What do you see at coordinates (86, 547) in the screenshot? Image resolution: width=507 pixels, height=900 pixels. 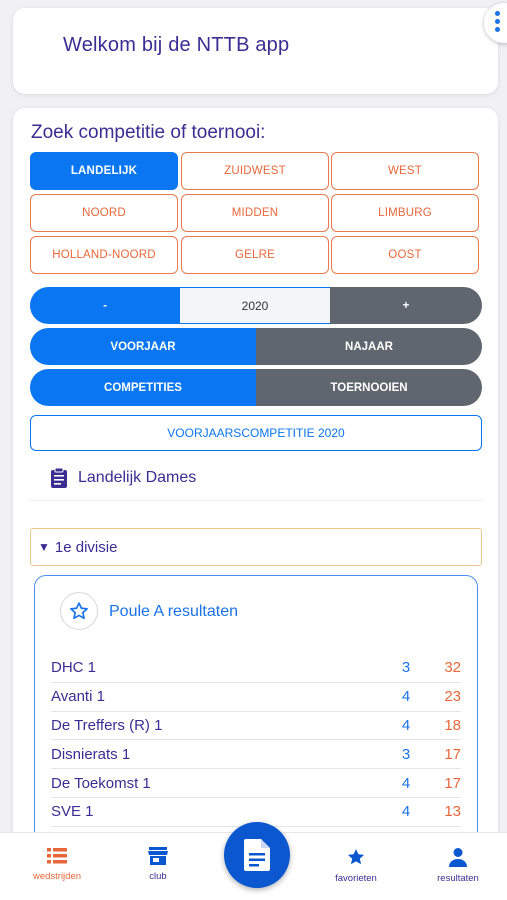 I see `division-label: 1e divisie` at bounding box center [86, 547].